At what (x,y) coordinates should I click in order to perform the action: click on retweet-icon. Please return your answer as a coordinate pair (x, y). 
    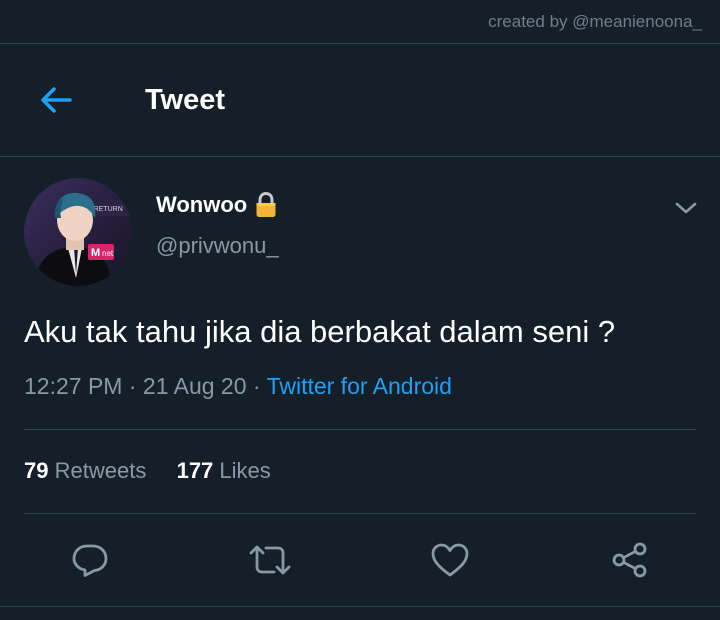
    Looking at the image, I should click on (270, 560).